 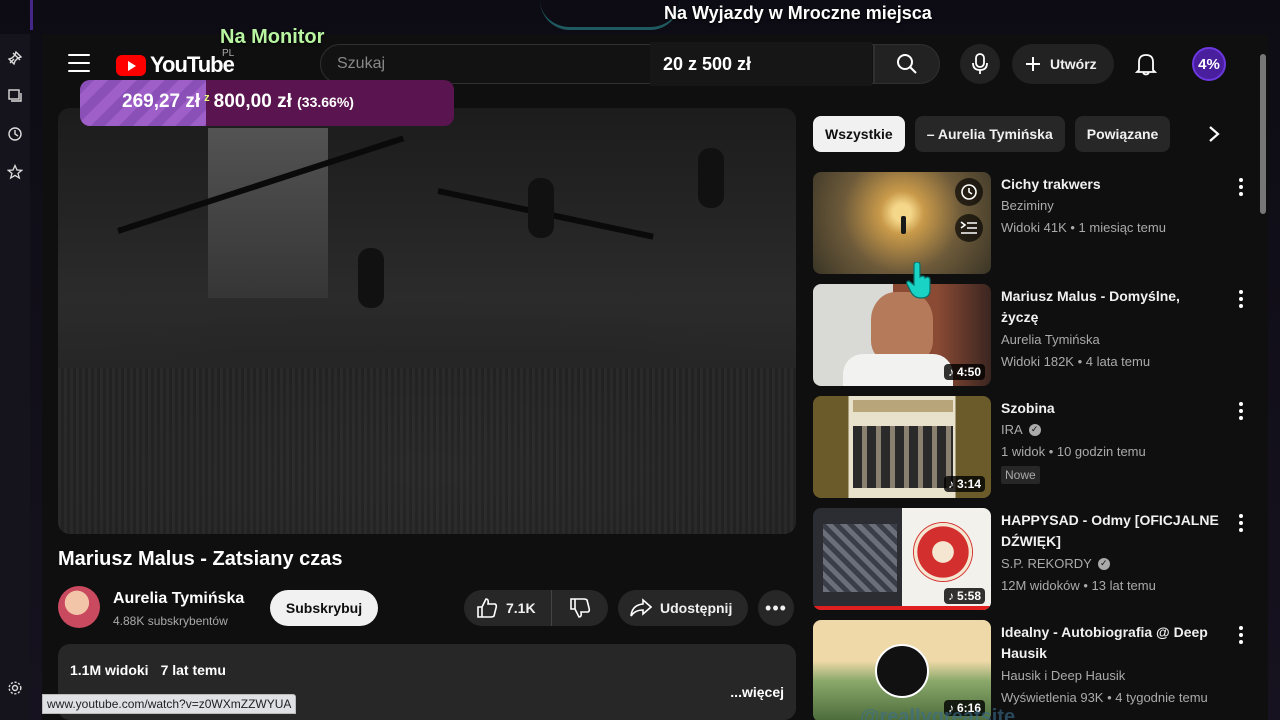 I want to click on star-icon, so click(x=15, y=172).